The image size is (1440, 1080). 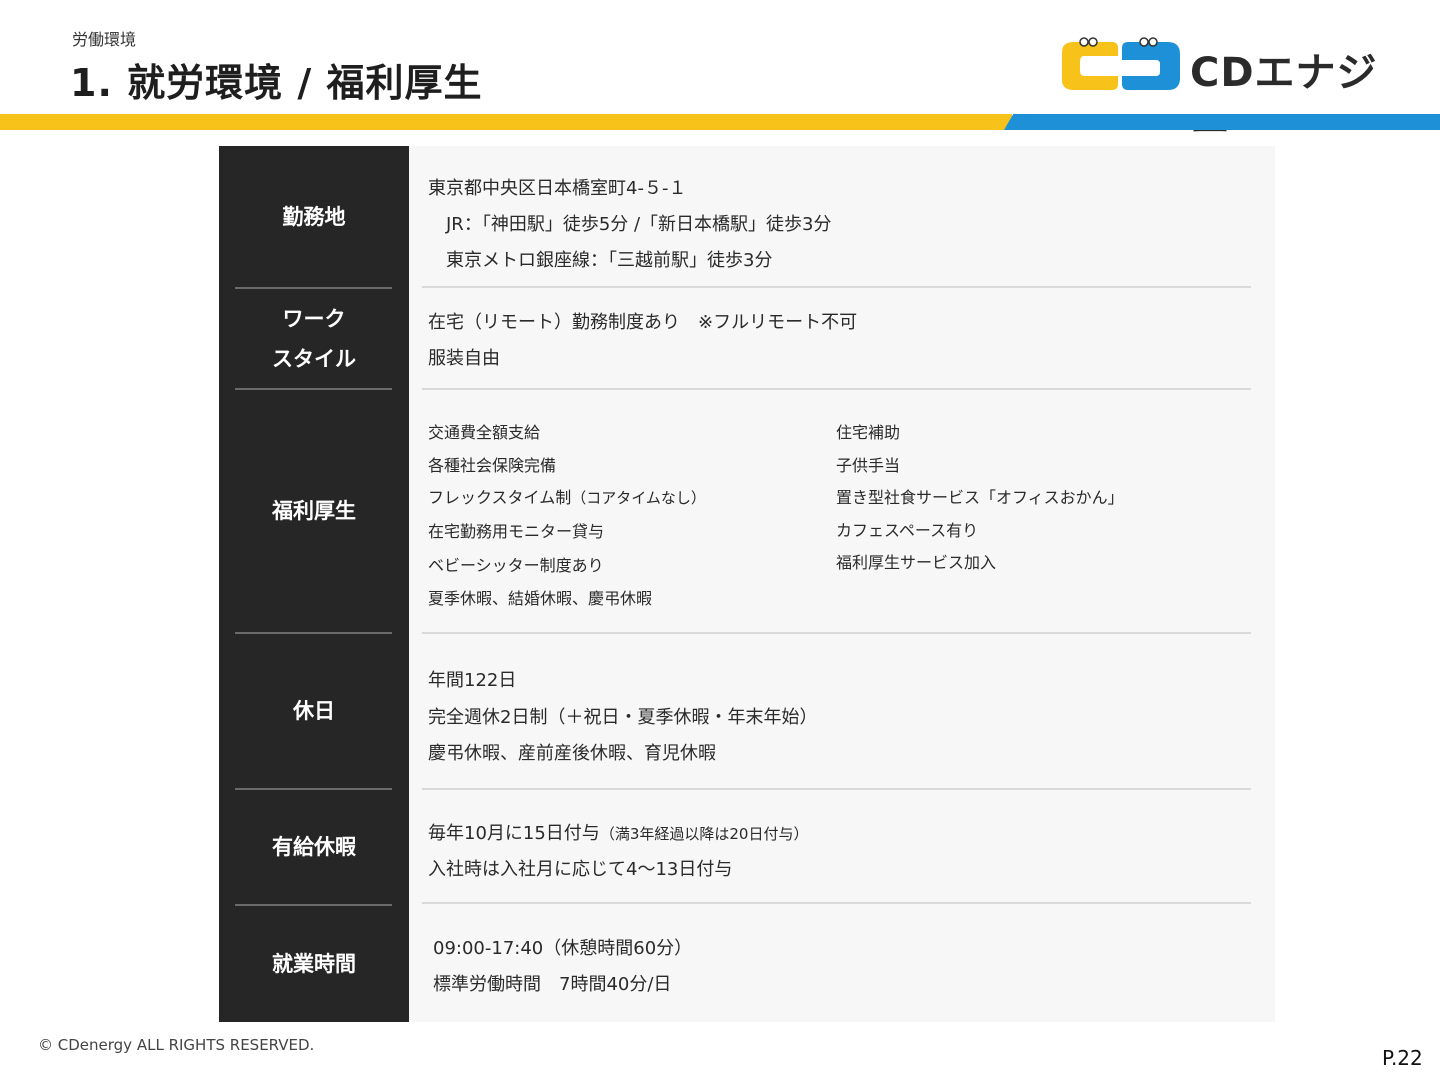 I want to click on cd-energy-logo: CDエナジー, so click(x=1231, y=94).